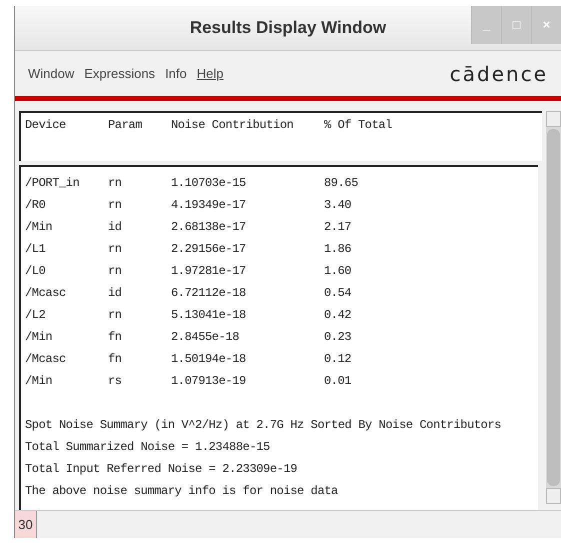  Describe the element at coordinates (338, 337) in the screenshot. I see `table-cell-text: 0.23` at that location.